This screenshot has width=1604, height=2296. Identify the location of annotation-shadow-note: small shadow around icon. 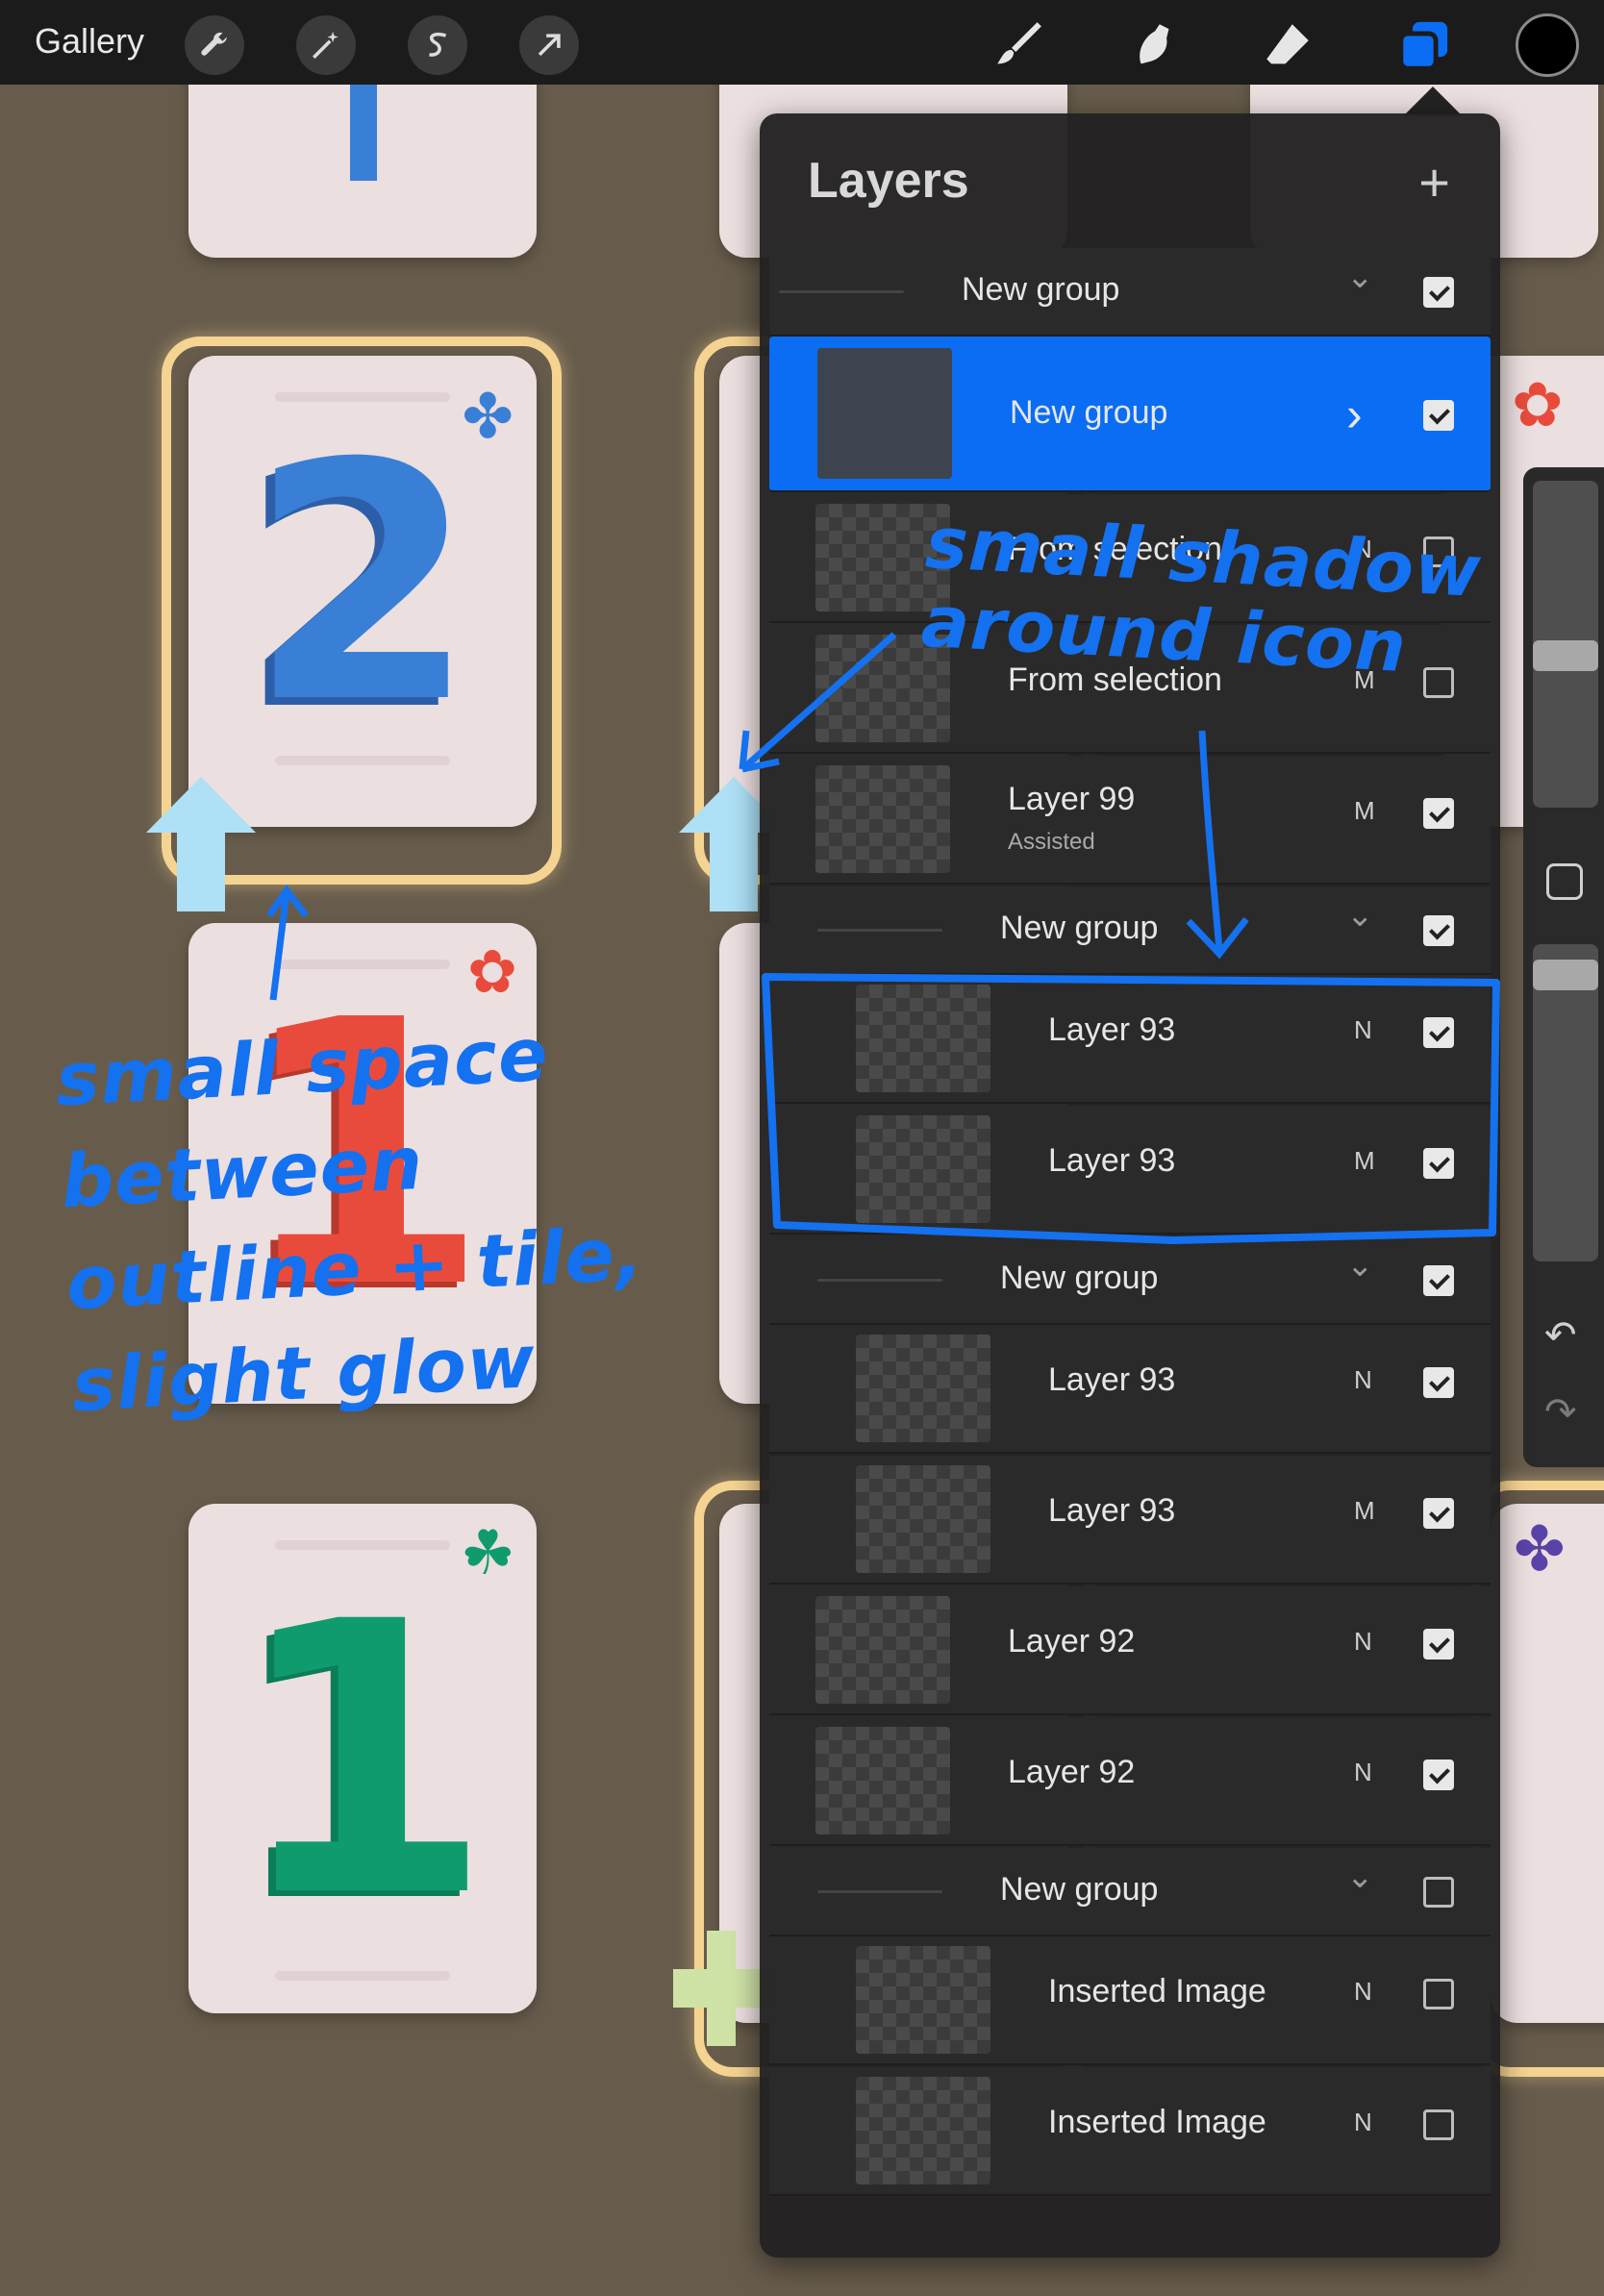
(1201, 595).